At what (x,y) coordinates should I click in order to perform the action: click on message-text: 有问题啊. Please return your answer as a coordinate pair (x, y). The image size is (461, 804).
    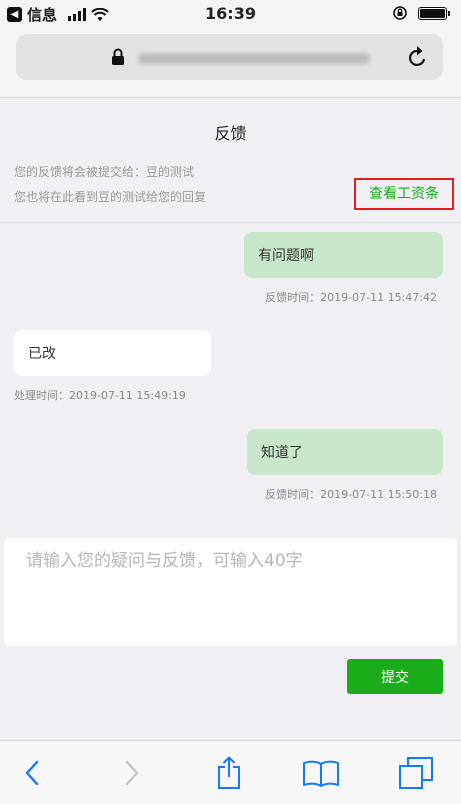
    Looking at the image, I should click on (286, 256).